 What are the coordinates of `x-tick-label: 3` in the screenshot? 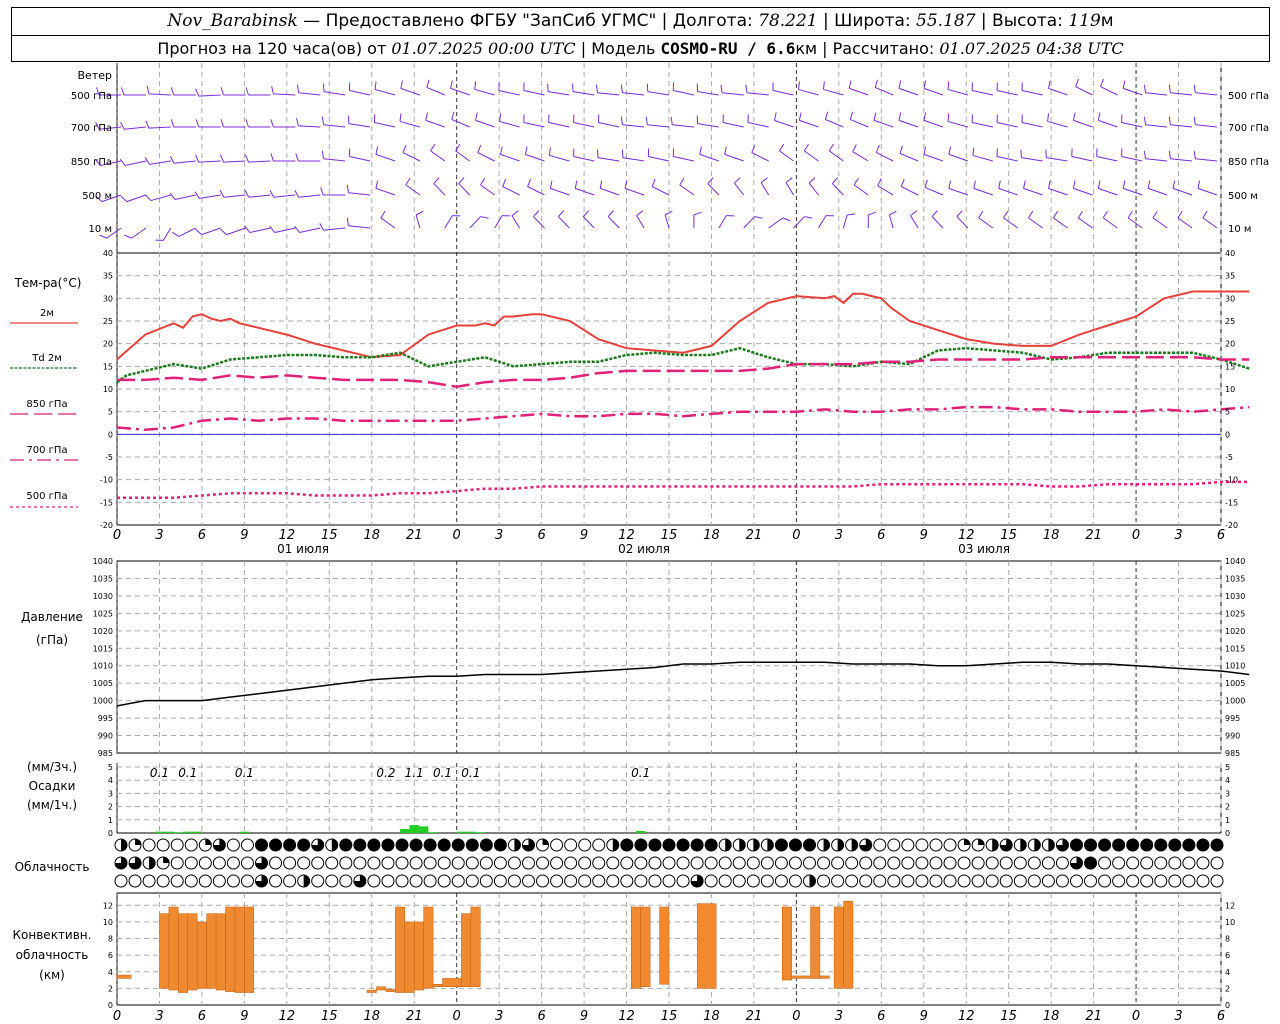 It's located at (1178, 535).